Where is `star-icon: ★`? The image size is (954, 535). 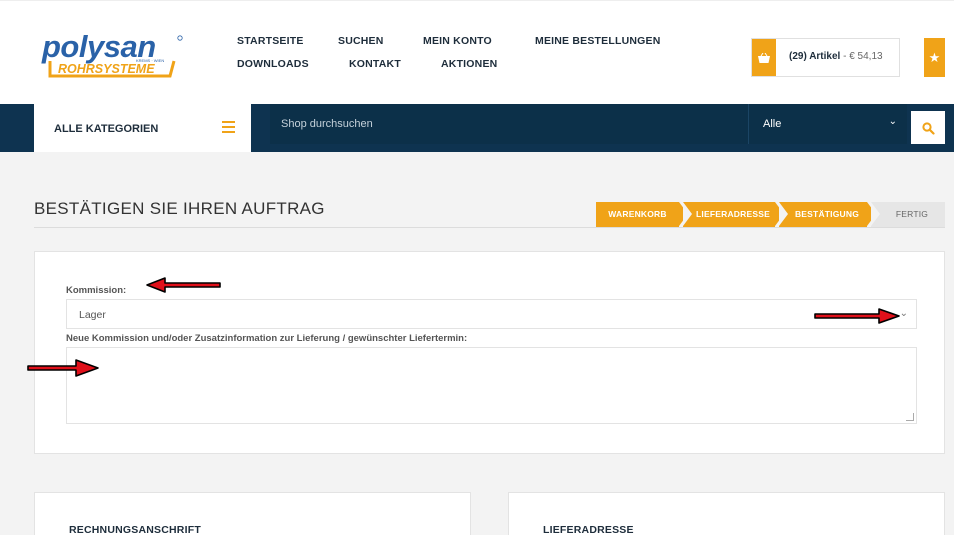
star-icon: ★ is located at coordinates (934, 57).